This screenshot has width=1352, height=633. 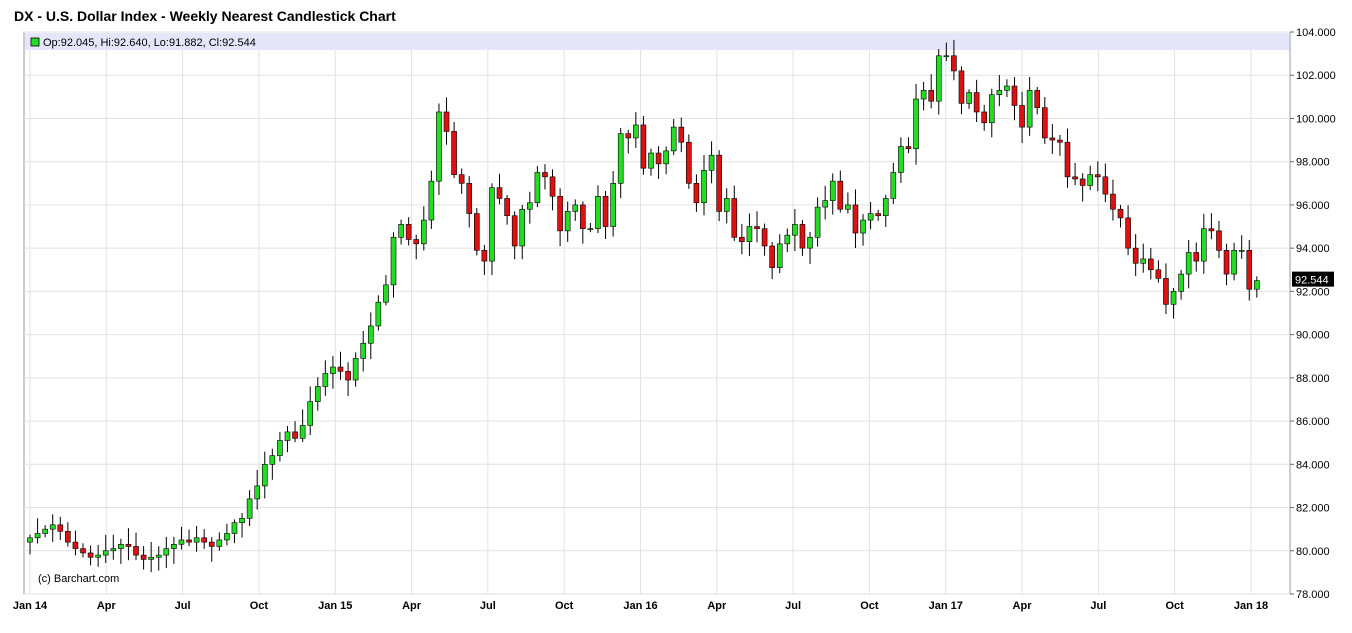 I want to click on y-tick-label: 96.000, so click(x=1313, y=206).